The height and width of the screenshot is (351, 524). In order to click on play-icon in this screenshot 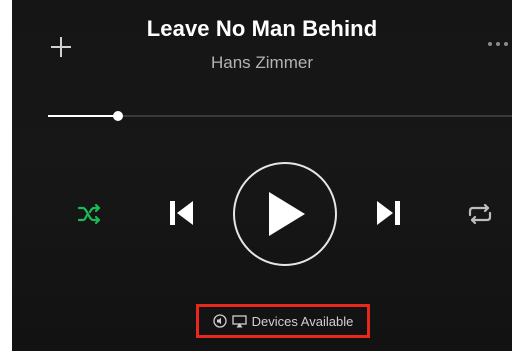, I will do `click(287, 214)`.